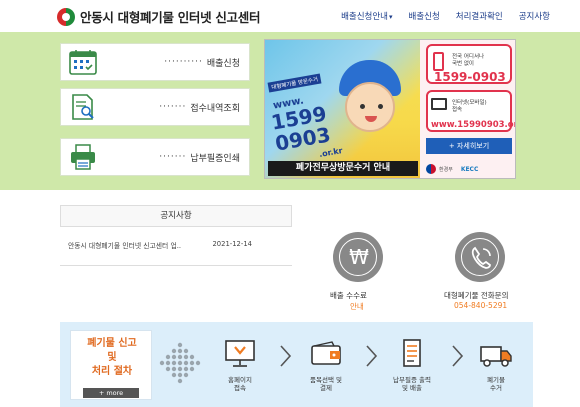  Describe the element at coordinates (112, 357) in the screenshot. I see `process-title: 폐기물 신고 및 처리 절차` at that location.